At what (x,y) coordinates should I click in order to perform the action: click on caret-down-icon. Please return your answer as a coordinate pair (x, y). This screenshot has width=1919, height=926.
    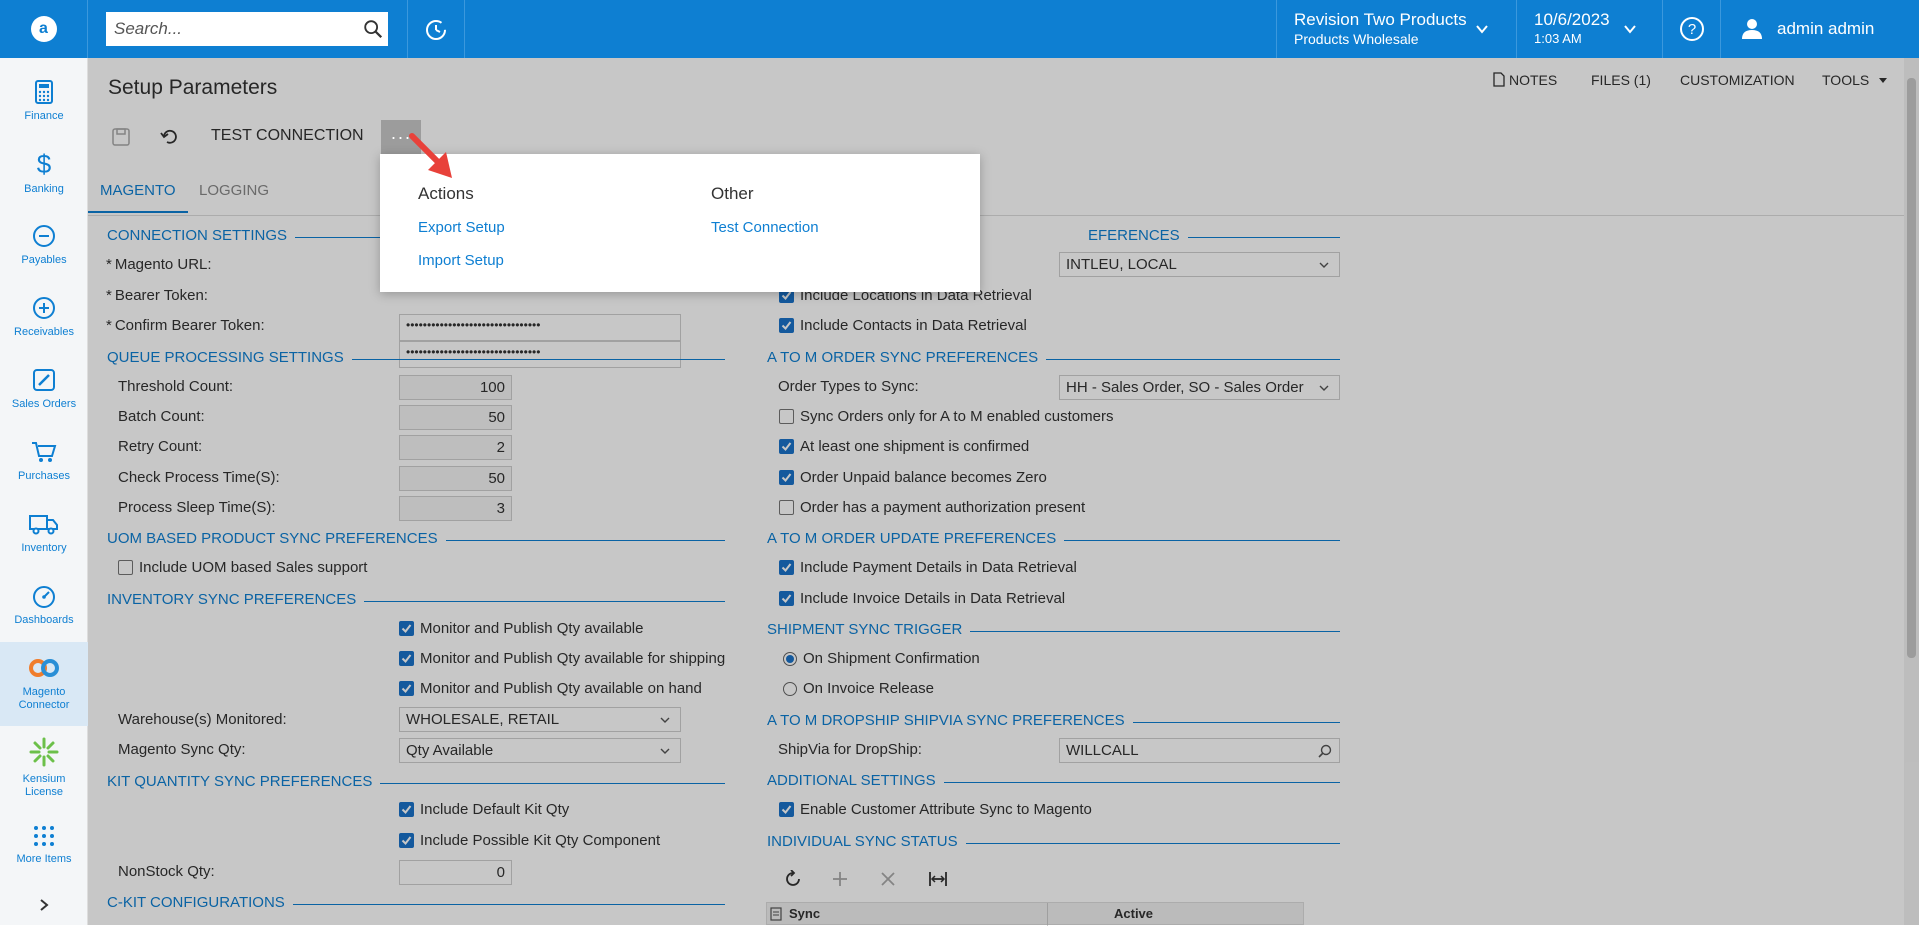
    Looking at the image, I should click on (1883, 80).